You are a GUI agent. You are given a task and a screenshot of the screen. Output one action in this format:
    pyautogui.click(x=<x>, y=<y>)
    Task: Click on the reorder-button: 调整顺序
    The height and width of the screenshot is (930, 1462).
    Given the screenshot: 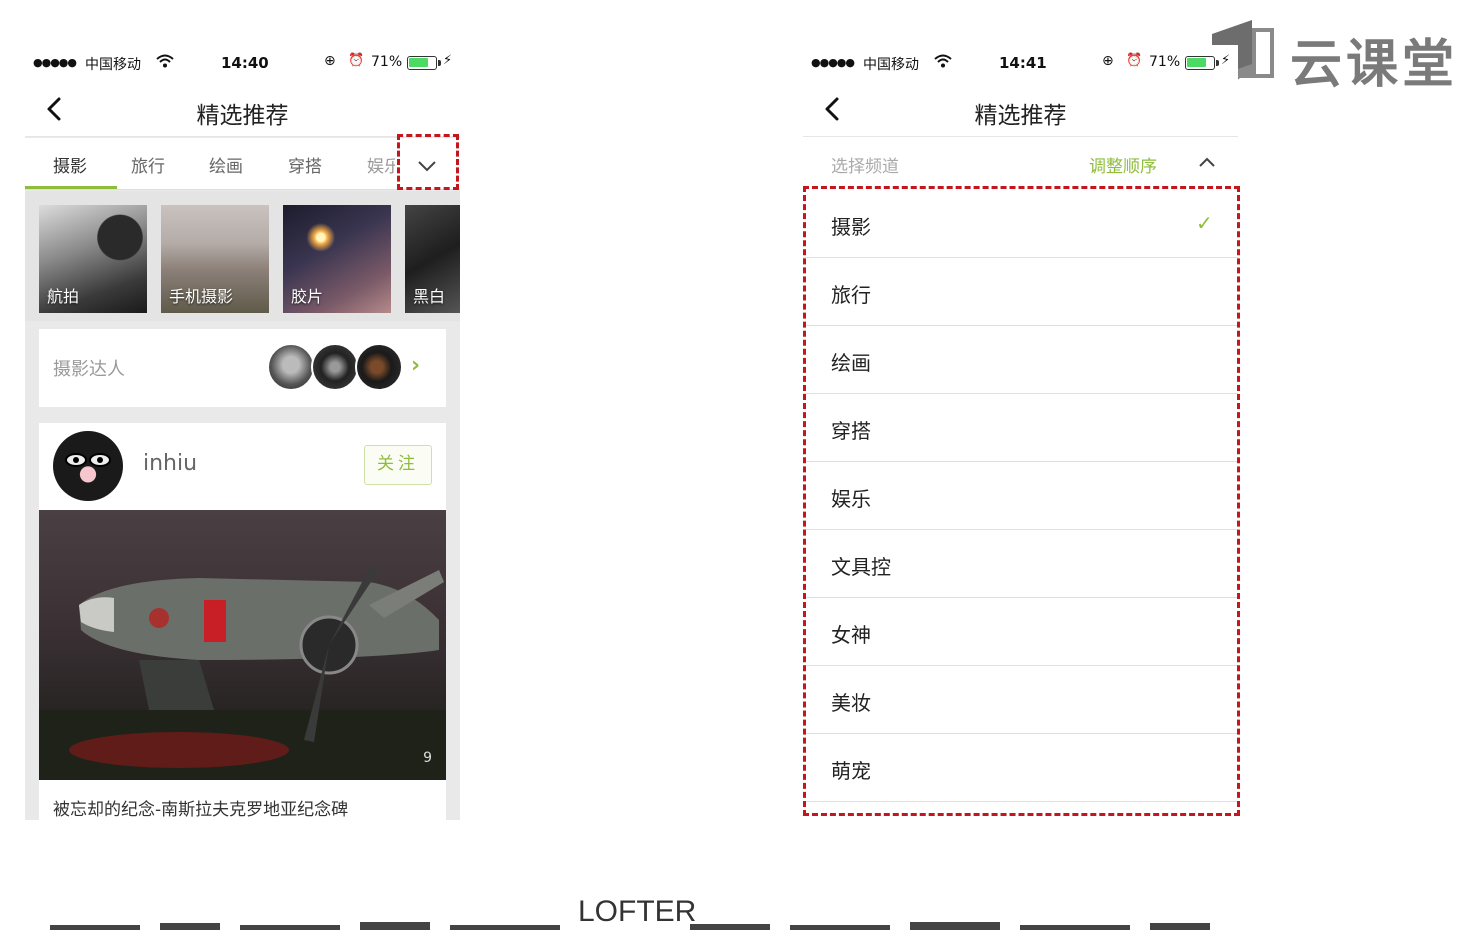 What is the action you would take?
    pyautogui.click(x=1123, y=164)
    